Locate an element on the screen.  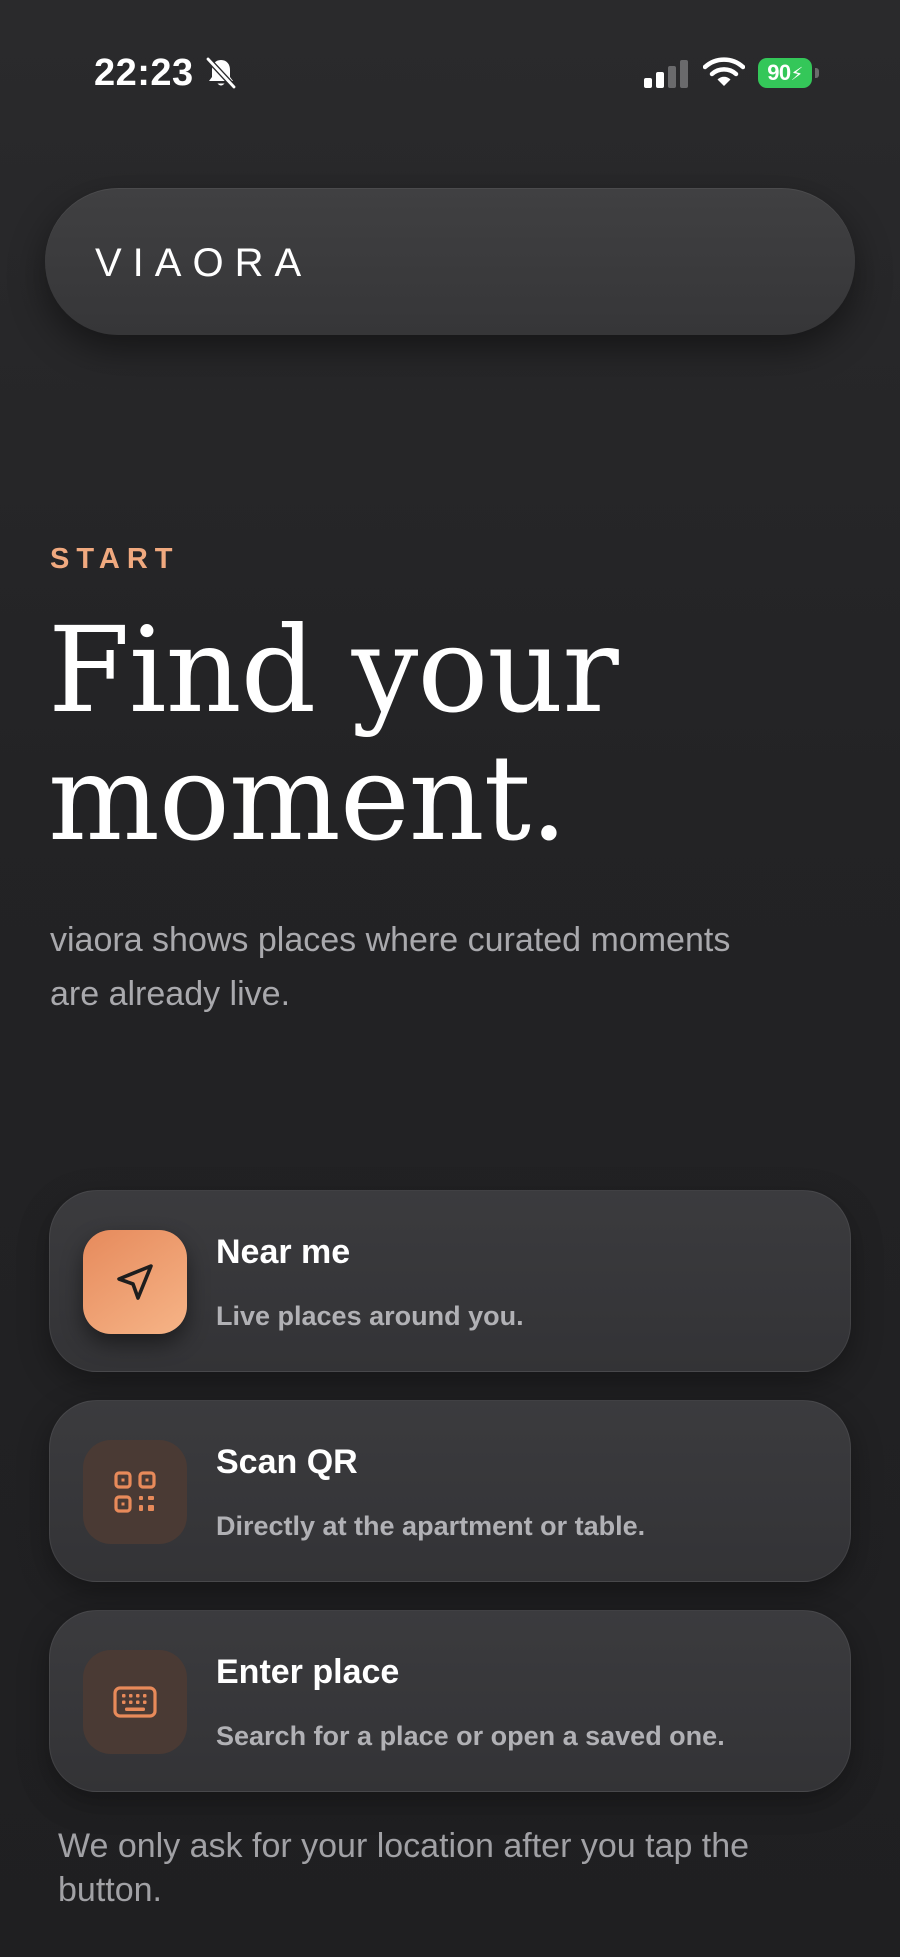
battery-charging-icon: 90⚡ is located at coordinates (789, 73).